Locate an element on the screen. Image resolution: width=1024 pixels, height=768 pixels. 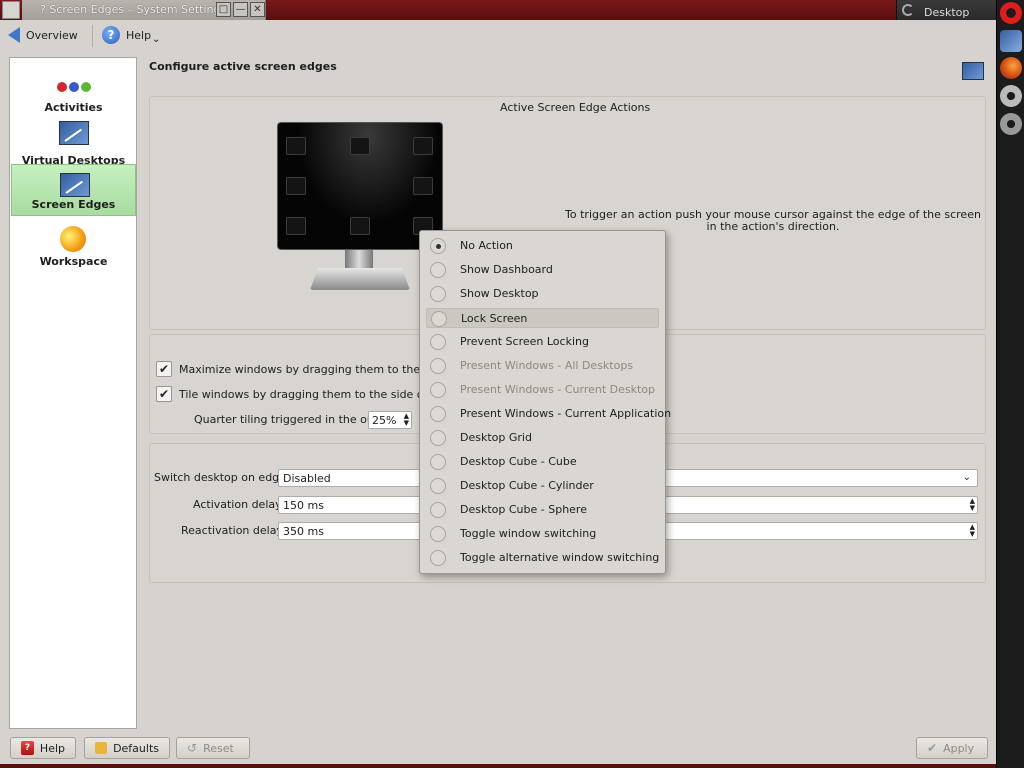
menu-option-label: Desktop Cube - Cylinder is located at coordinates (527, 485).